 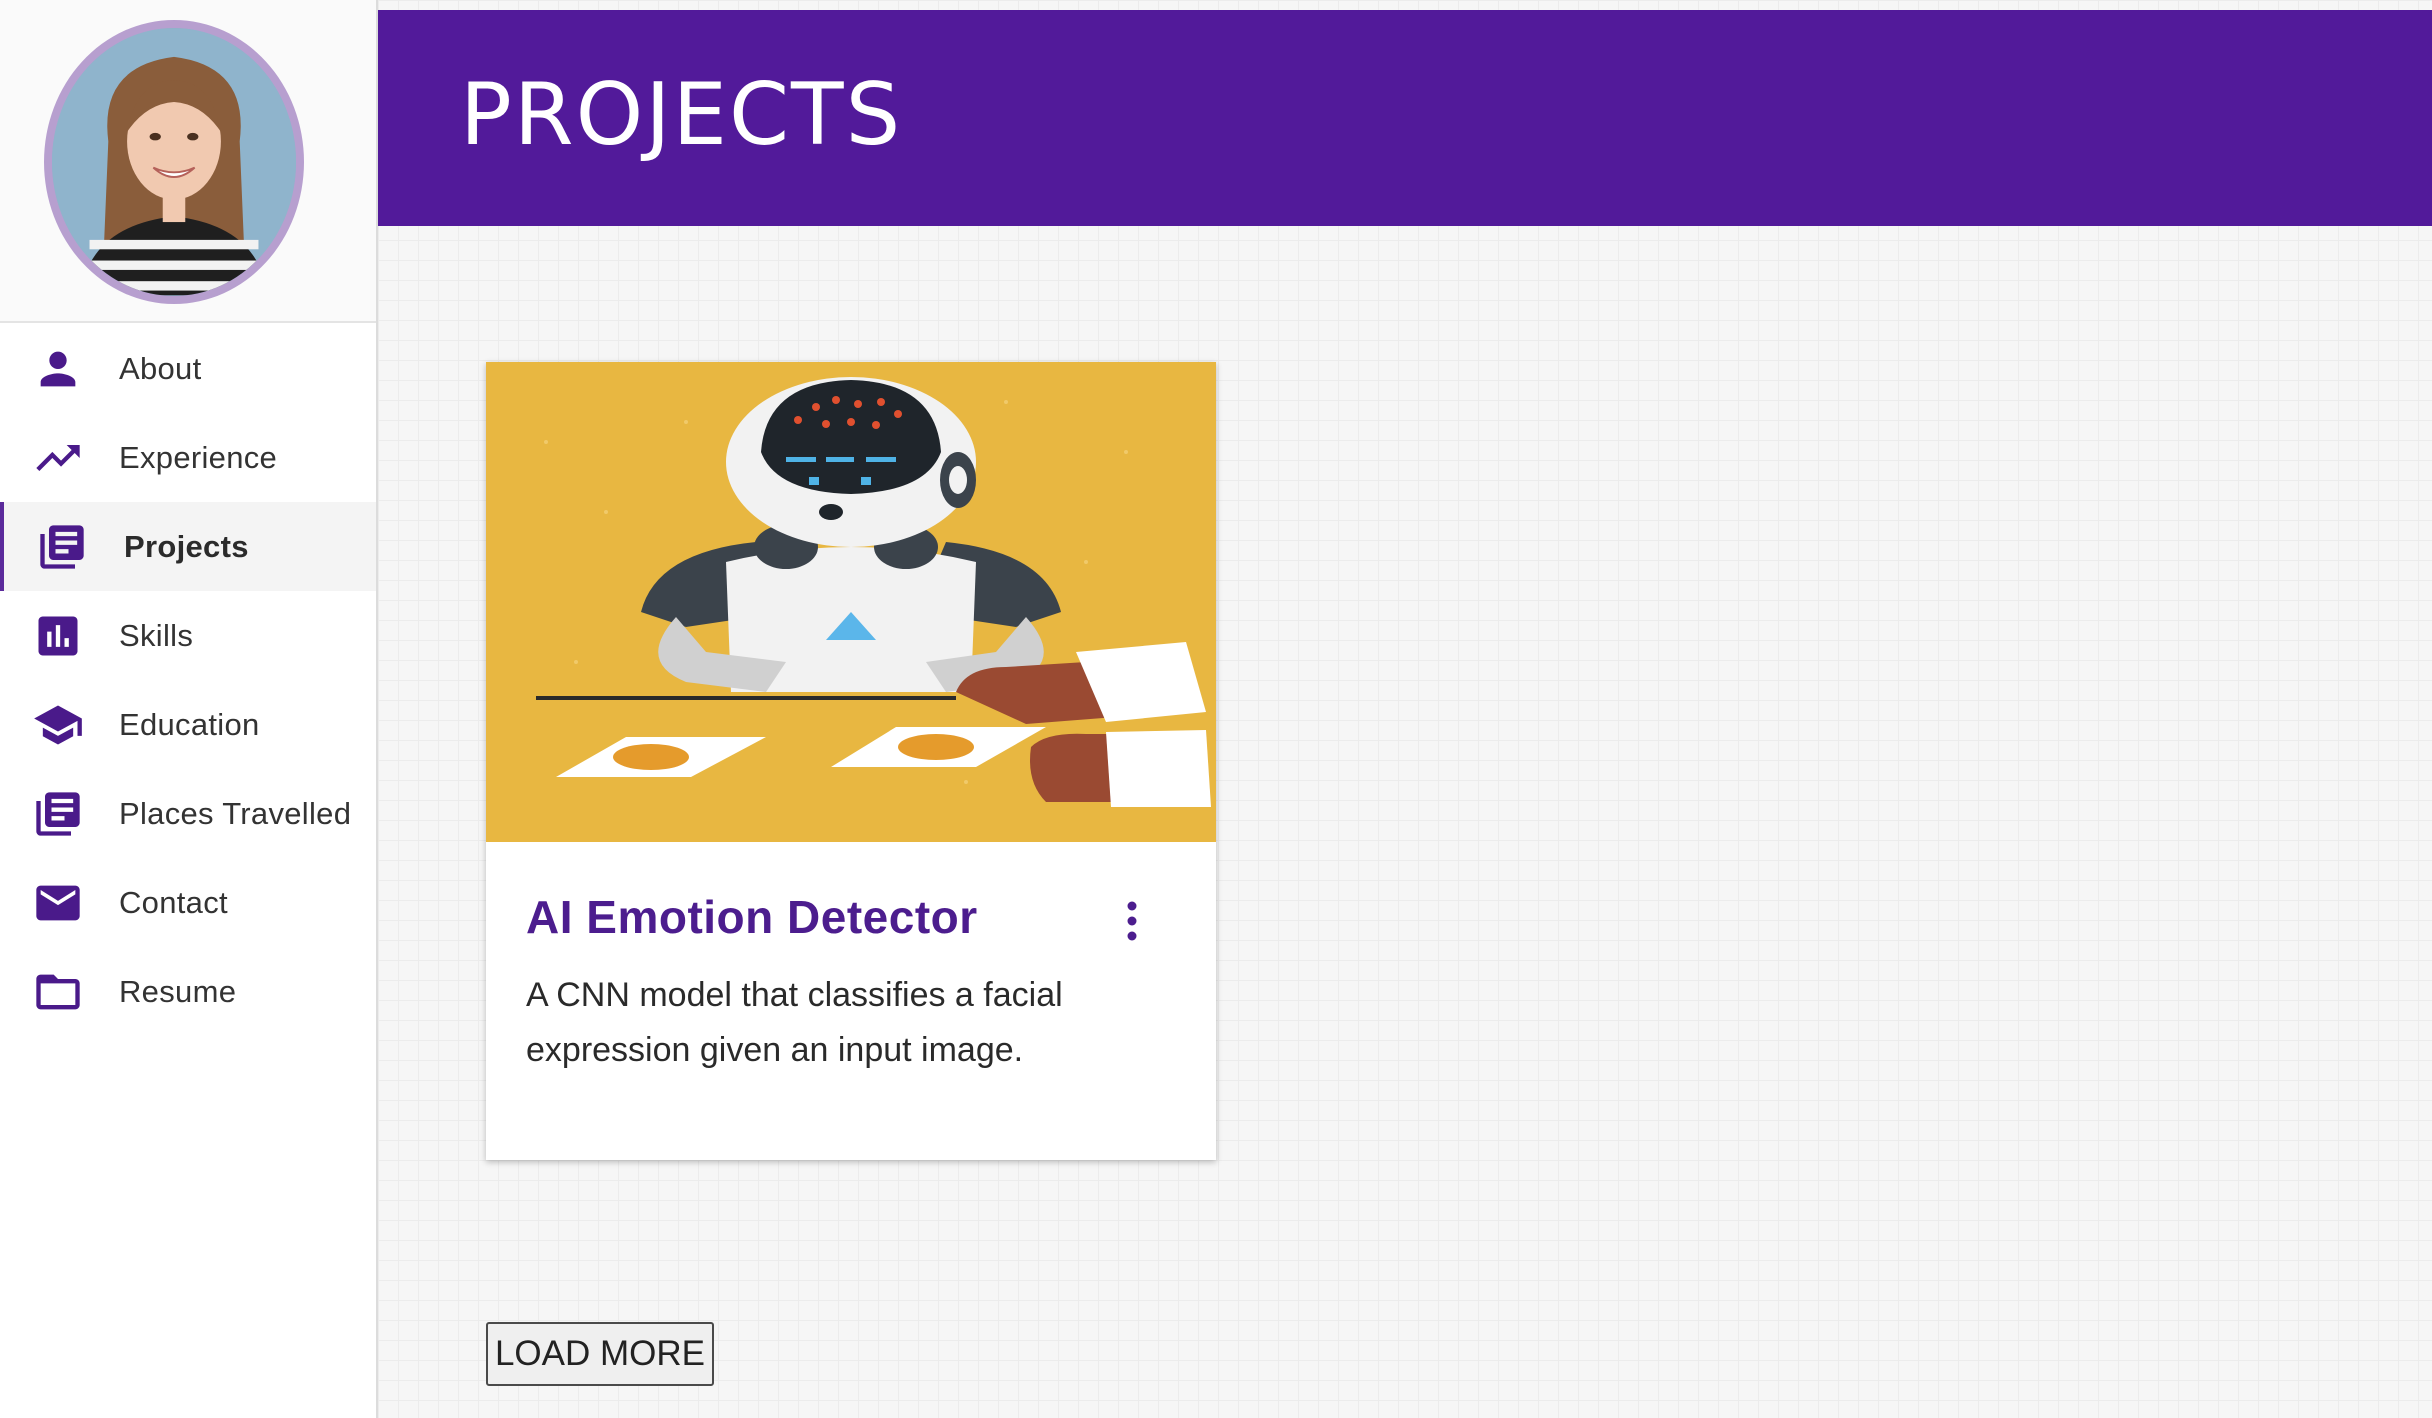 What do you see at coordinates (160, 368) in the screenshot?
I see `sidebar-item-label: About` at bounding box center [160, 368].